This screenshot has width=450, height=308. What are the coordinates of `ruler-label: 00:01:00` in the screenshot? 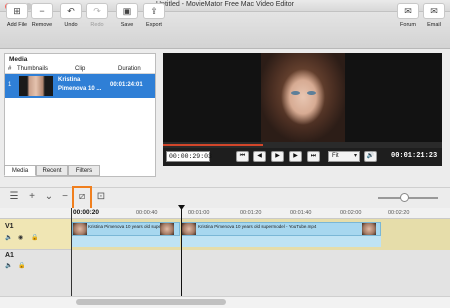 It's located at (199, 213).